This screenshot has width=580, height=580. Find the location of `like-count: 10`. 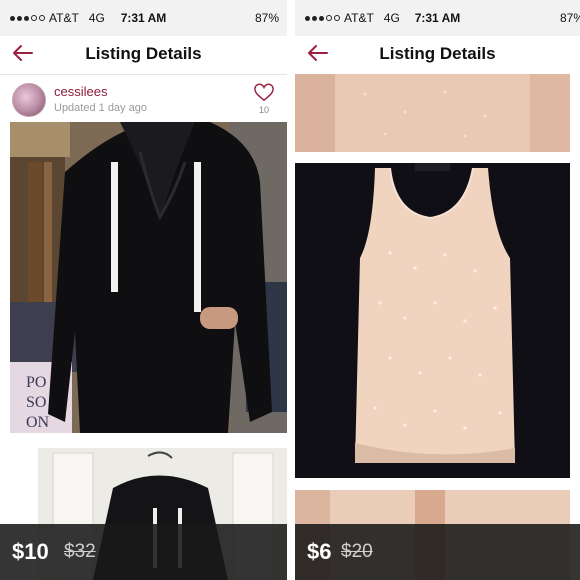

like-count: 10 is located at coordinates (263, 110).